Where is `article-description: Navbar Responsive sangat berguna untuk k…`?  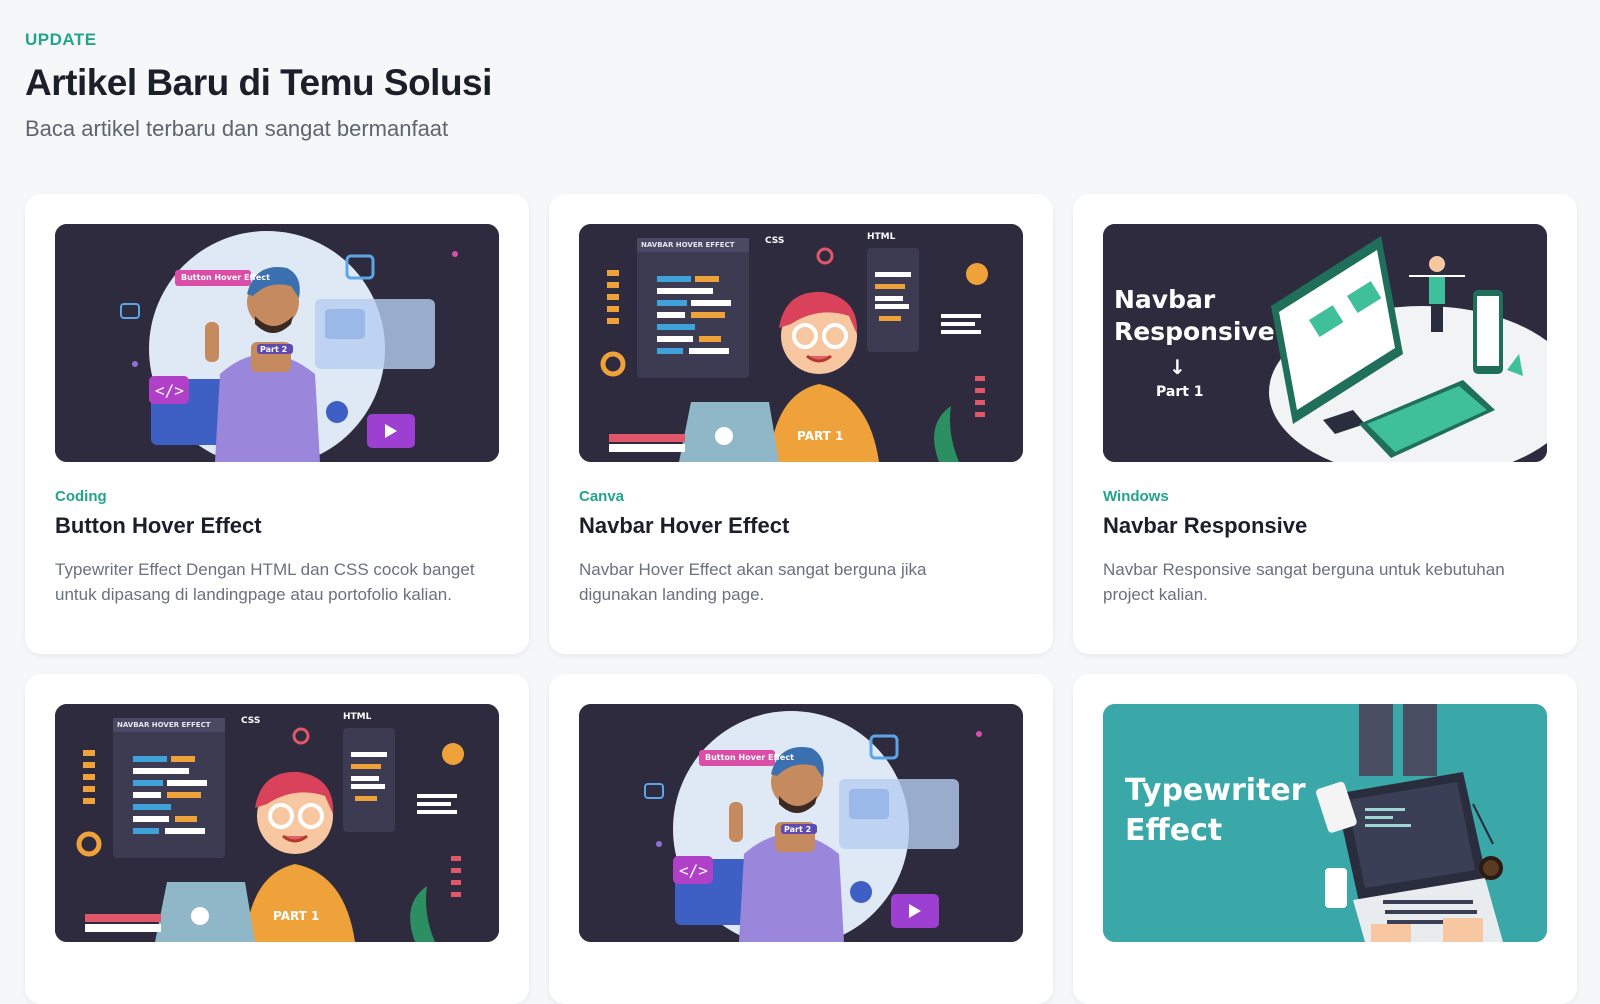 article-description: Navbar Responsive sangat berguna untuk k… is located at coordinates (1304, 582).